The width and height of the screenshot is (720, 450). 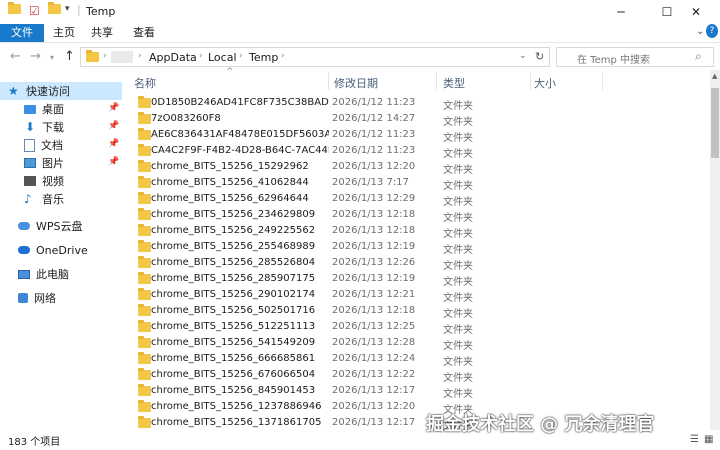 I want to click on column-size: 大小, so click(x=545, y=83).